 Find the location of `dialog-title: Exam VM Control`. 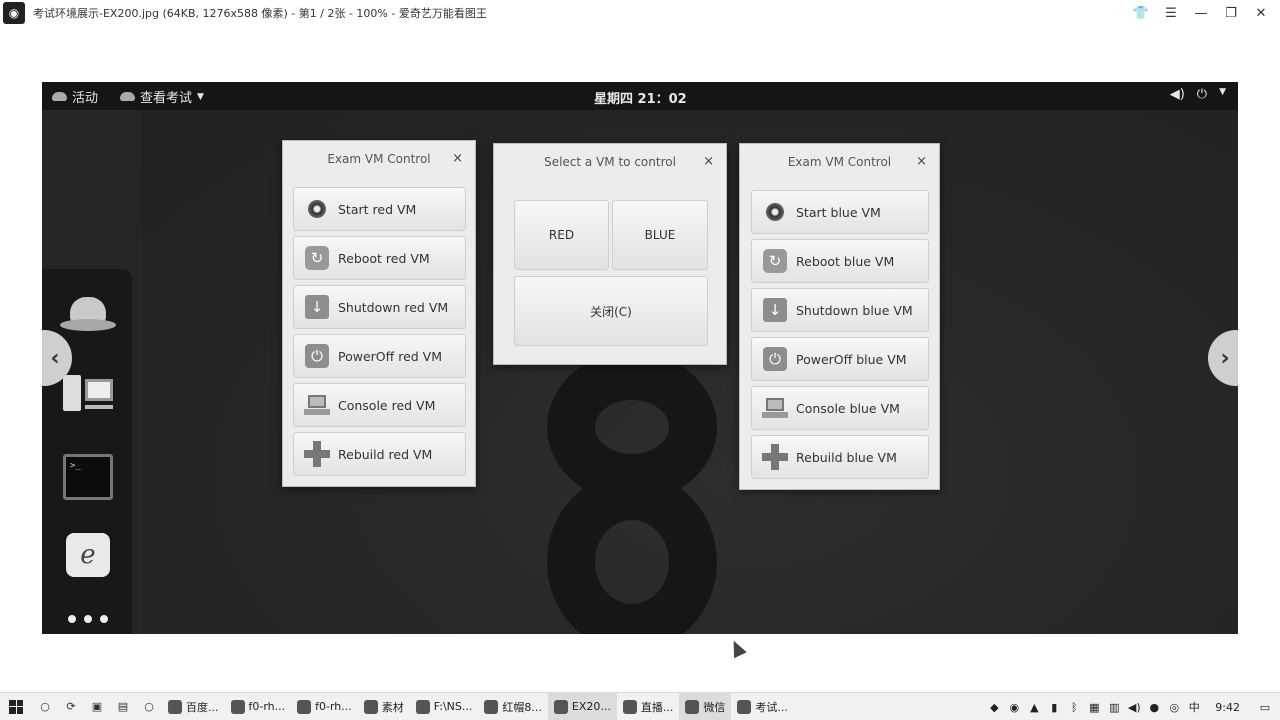

dialog-title: Exam VM Control is located at coordinates (379, 159).